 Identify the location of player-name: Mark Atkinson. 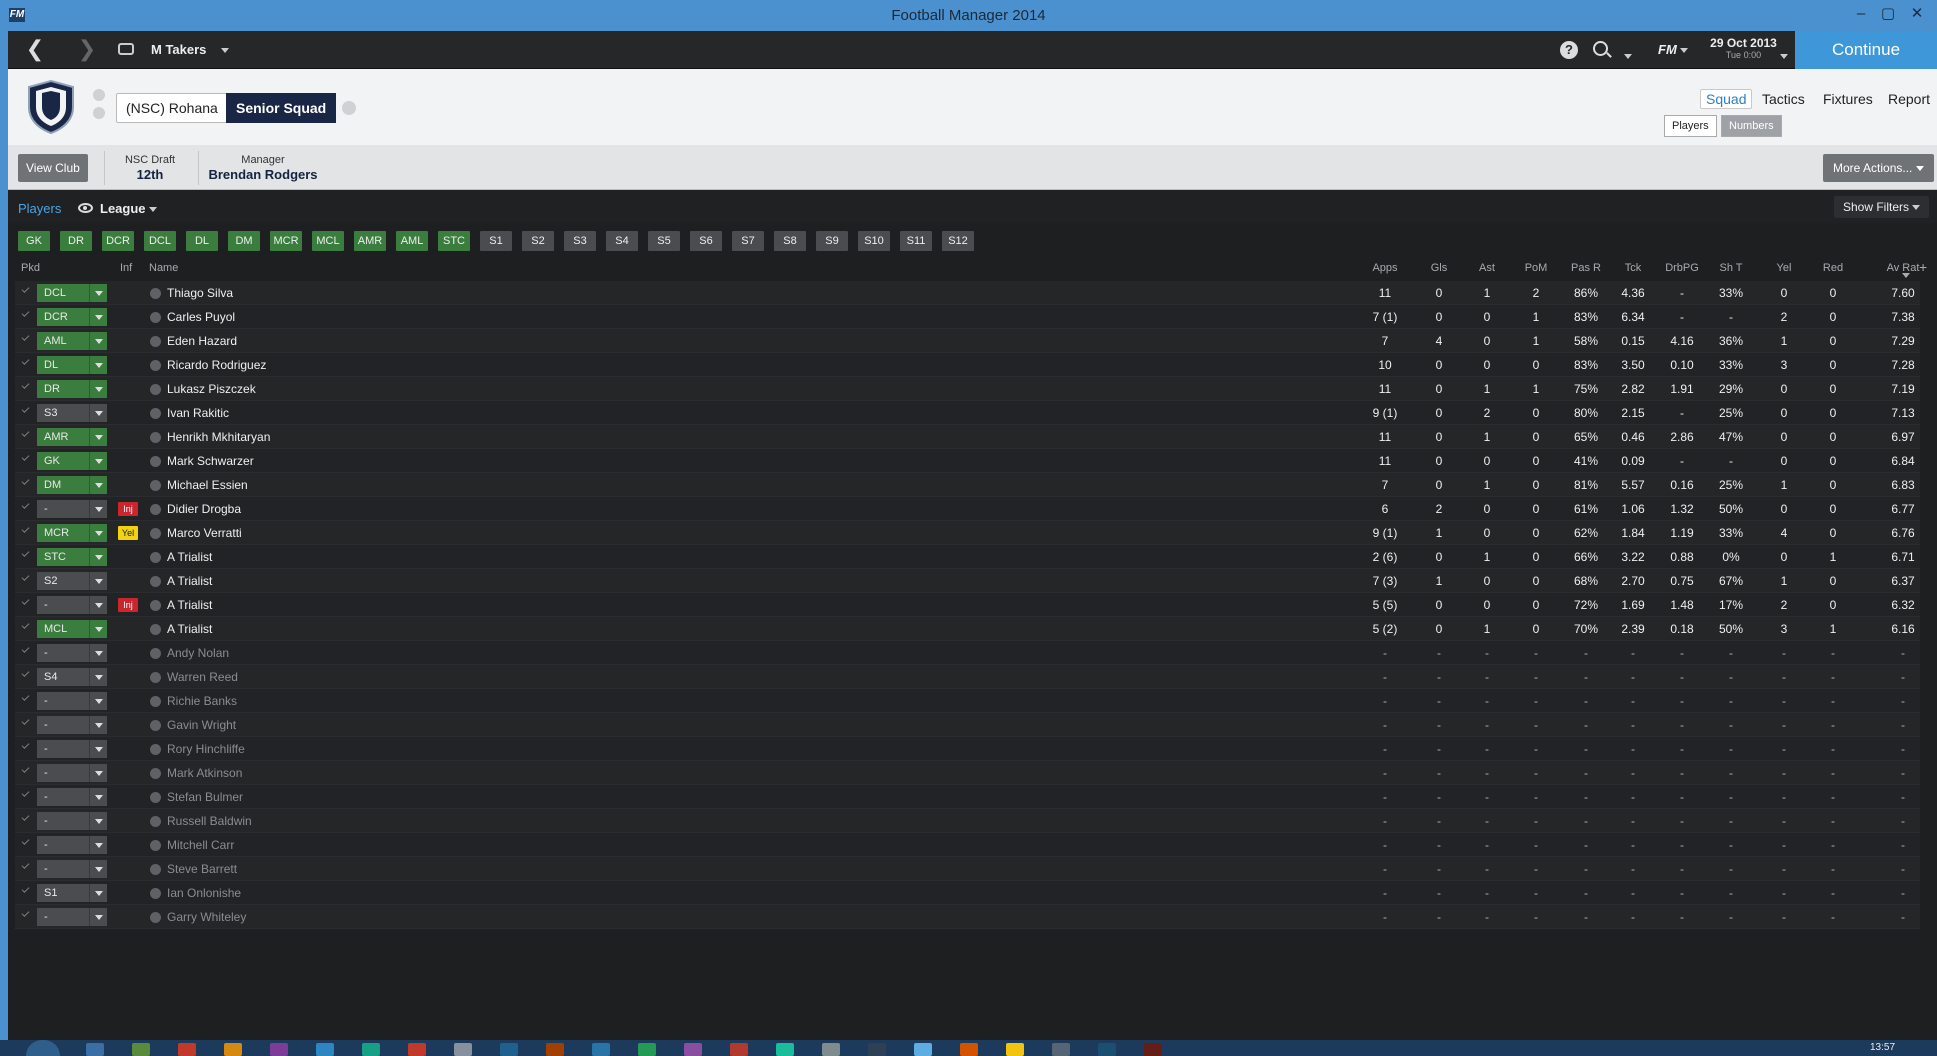
(204, 773).